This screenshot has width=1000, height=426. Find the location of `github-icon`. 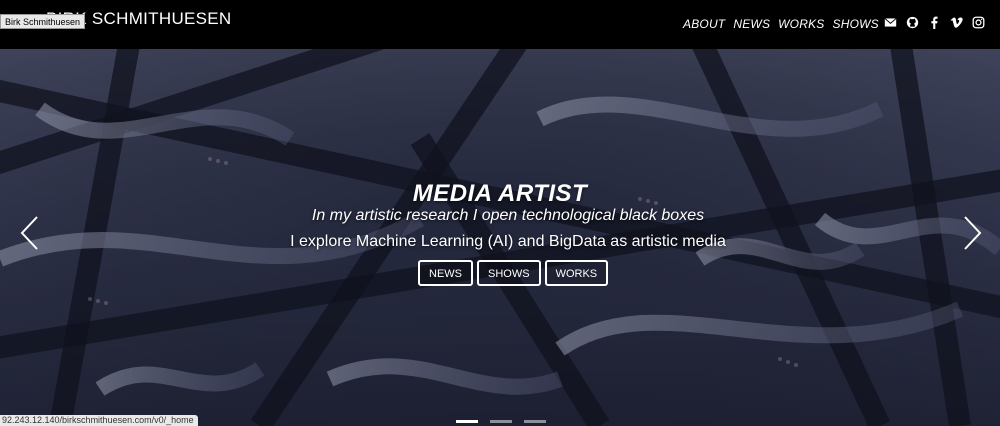

github-icon is located at coordinates (912, 22).